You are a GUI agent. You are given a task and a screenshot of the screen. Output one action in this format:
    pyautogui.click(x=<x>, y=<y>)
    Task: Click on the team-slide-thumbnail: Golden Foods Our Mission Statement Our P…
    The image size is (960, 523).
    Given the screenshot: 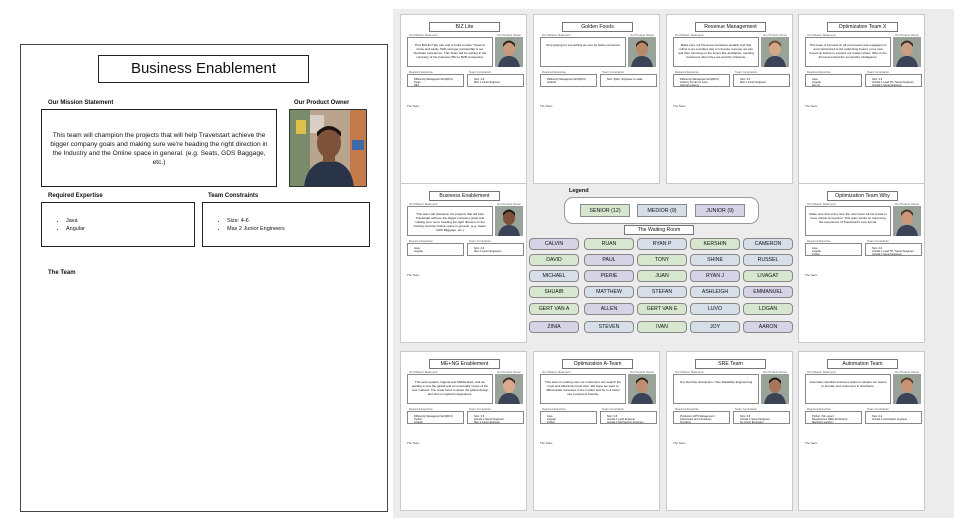 What is the action you would take?
    pyautogui.click(x=596, y=99)
    